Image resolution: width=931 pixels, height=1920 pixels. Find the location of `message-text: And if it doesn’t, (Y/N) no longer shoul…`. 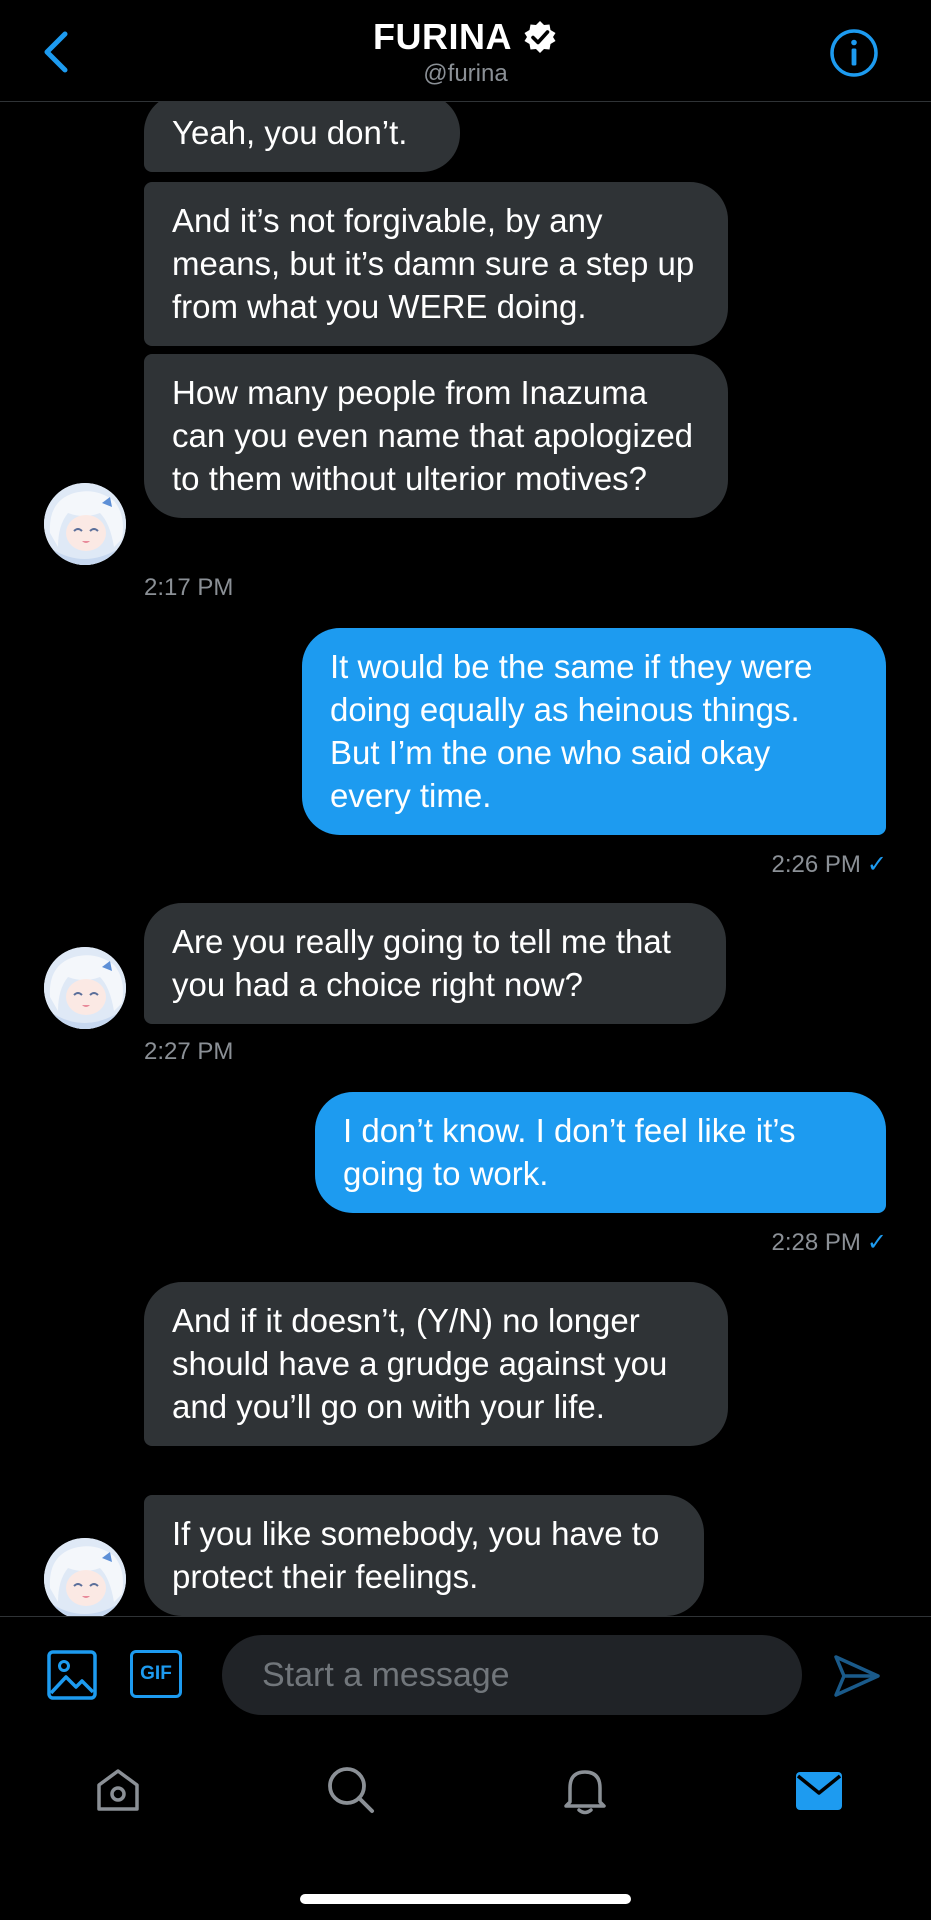

message-text: And if it doesn’t, (Y/N) no longer shoul… is located at coordinates (420, 1363).